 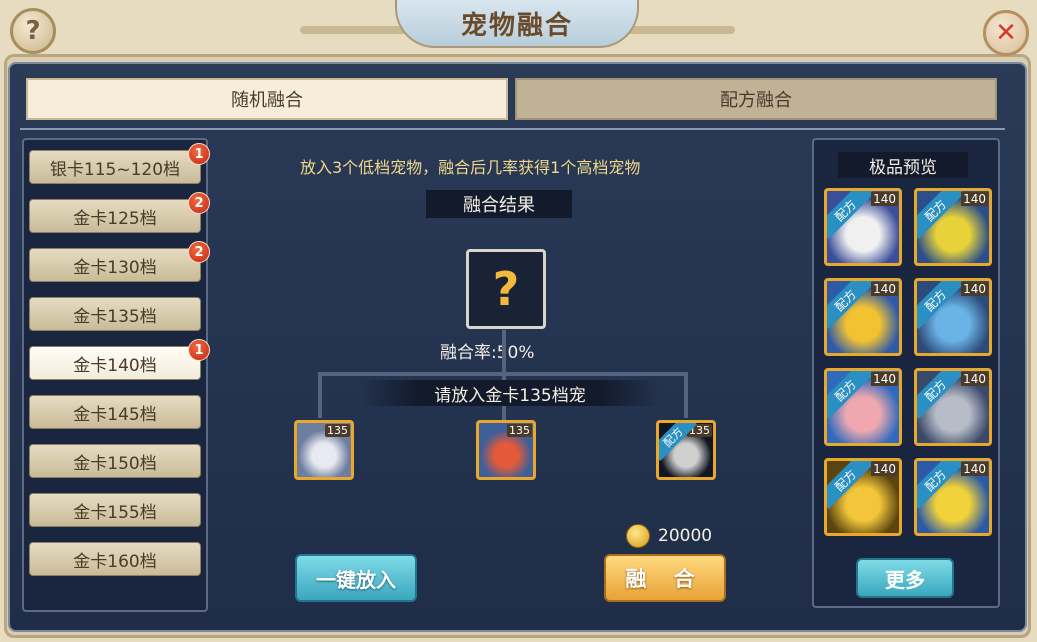 I want to click on tier-button: 金卡145档, so click(x=115, y=412).